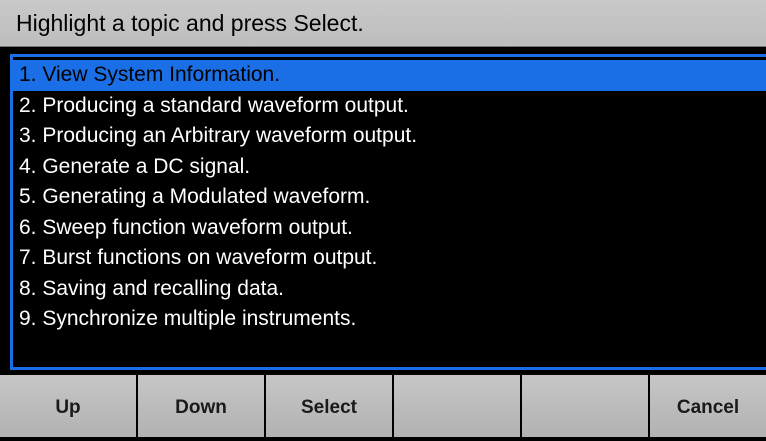  Describe the element at coordinates (389, 75) in the screenshot. I see `topic-item-view-system-information: 1. View System Information.` at that location.